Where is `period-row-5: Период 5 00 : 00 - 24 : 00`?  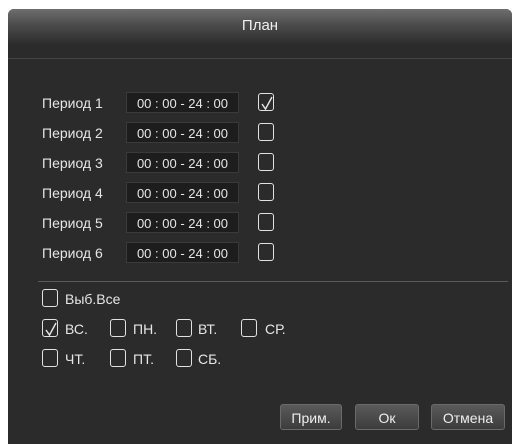 period-row-5: Период 5 00 : 00 - 24 : 00 is located at coordinates (260, 223).